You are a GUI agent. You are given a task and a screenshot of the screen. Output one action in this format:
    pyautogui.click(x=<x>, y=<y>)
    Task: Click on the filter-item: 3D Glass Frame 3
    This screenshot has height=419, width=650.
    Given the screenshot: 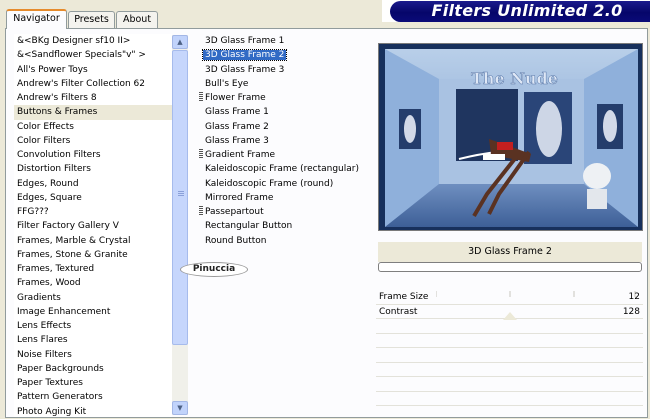 What is the action you would take?
    pyautogui.click(x=283, y=70)
    